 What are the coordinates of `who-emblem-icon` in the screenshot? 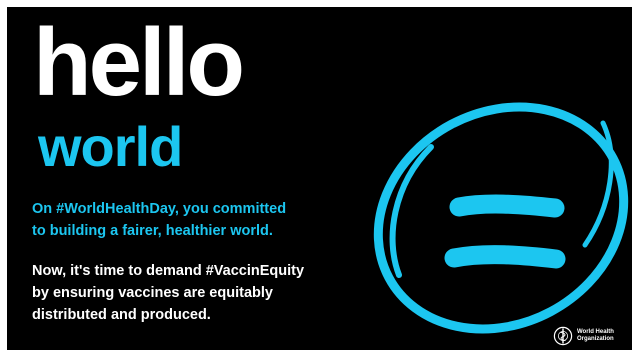 It's located at (563, 336).